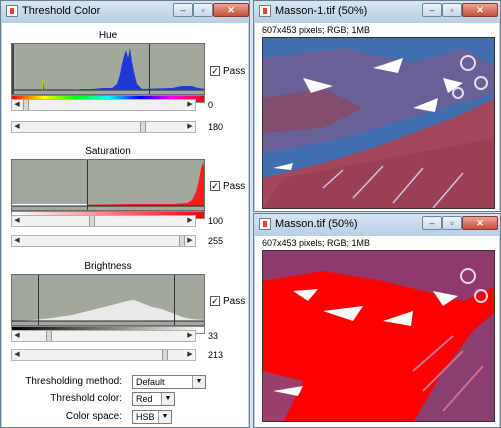 This screenshot has width=501, height=428. I want to click on image2-info: 607x453 pixels; RGB; 1MB, so click(316, 243).